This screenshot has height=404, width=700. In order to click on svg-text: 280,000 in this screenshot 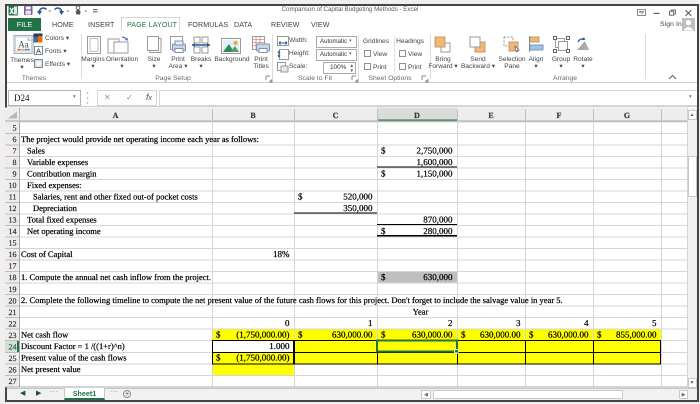, I will do `click(438, 231)`.